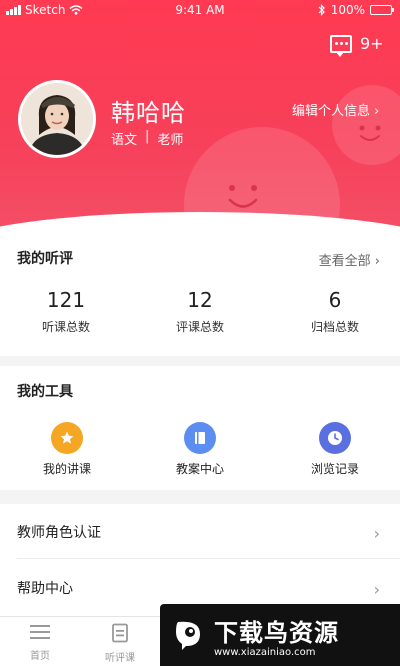 The height and width of the screenshot is (666, 400). I want to click on stat-lessons-reviewed: 12 评课总数, so click(200, 311).